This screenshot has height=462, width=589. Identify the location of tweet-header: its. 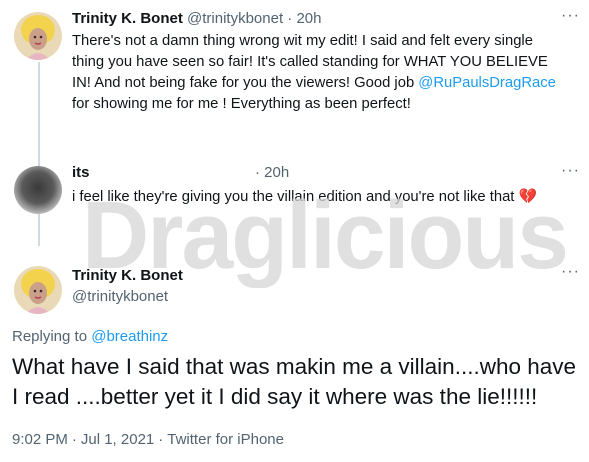
(81, 172).